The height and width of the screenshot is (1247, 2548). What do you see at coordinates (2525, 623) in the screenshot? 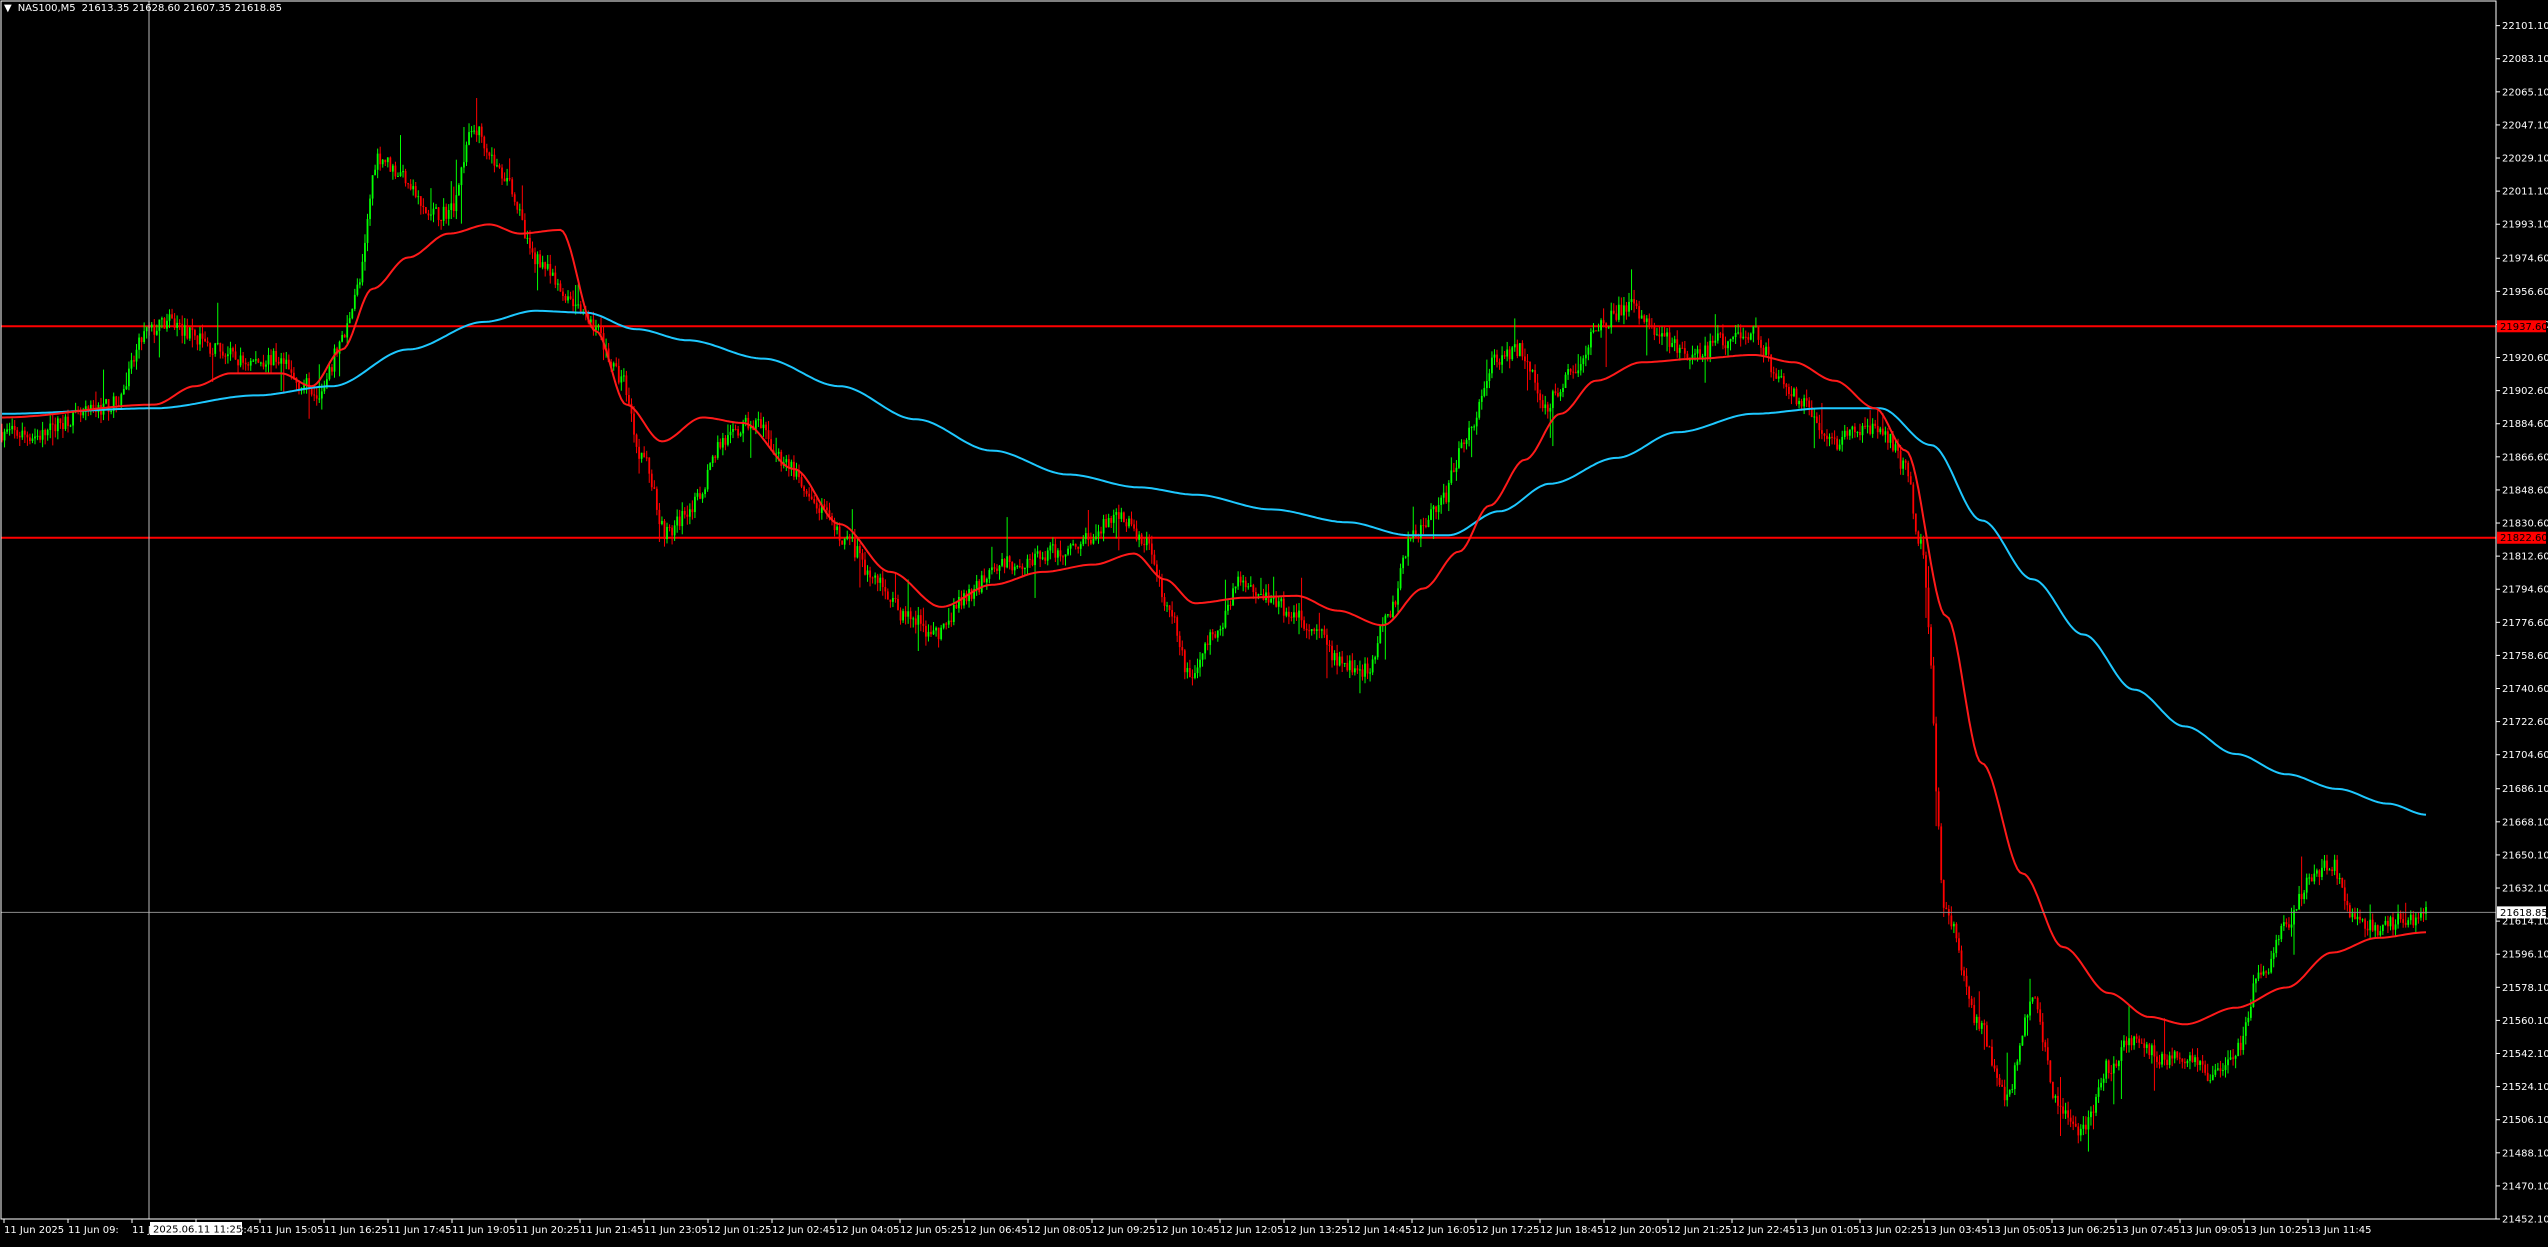
I see `y-tick-label: 21776.60` at bounding box center [2525, 623].